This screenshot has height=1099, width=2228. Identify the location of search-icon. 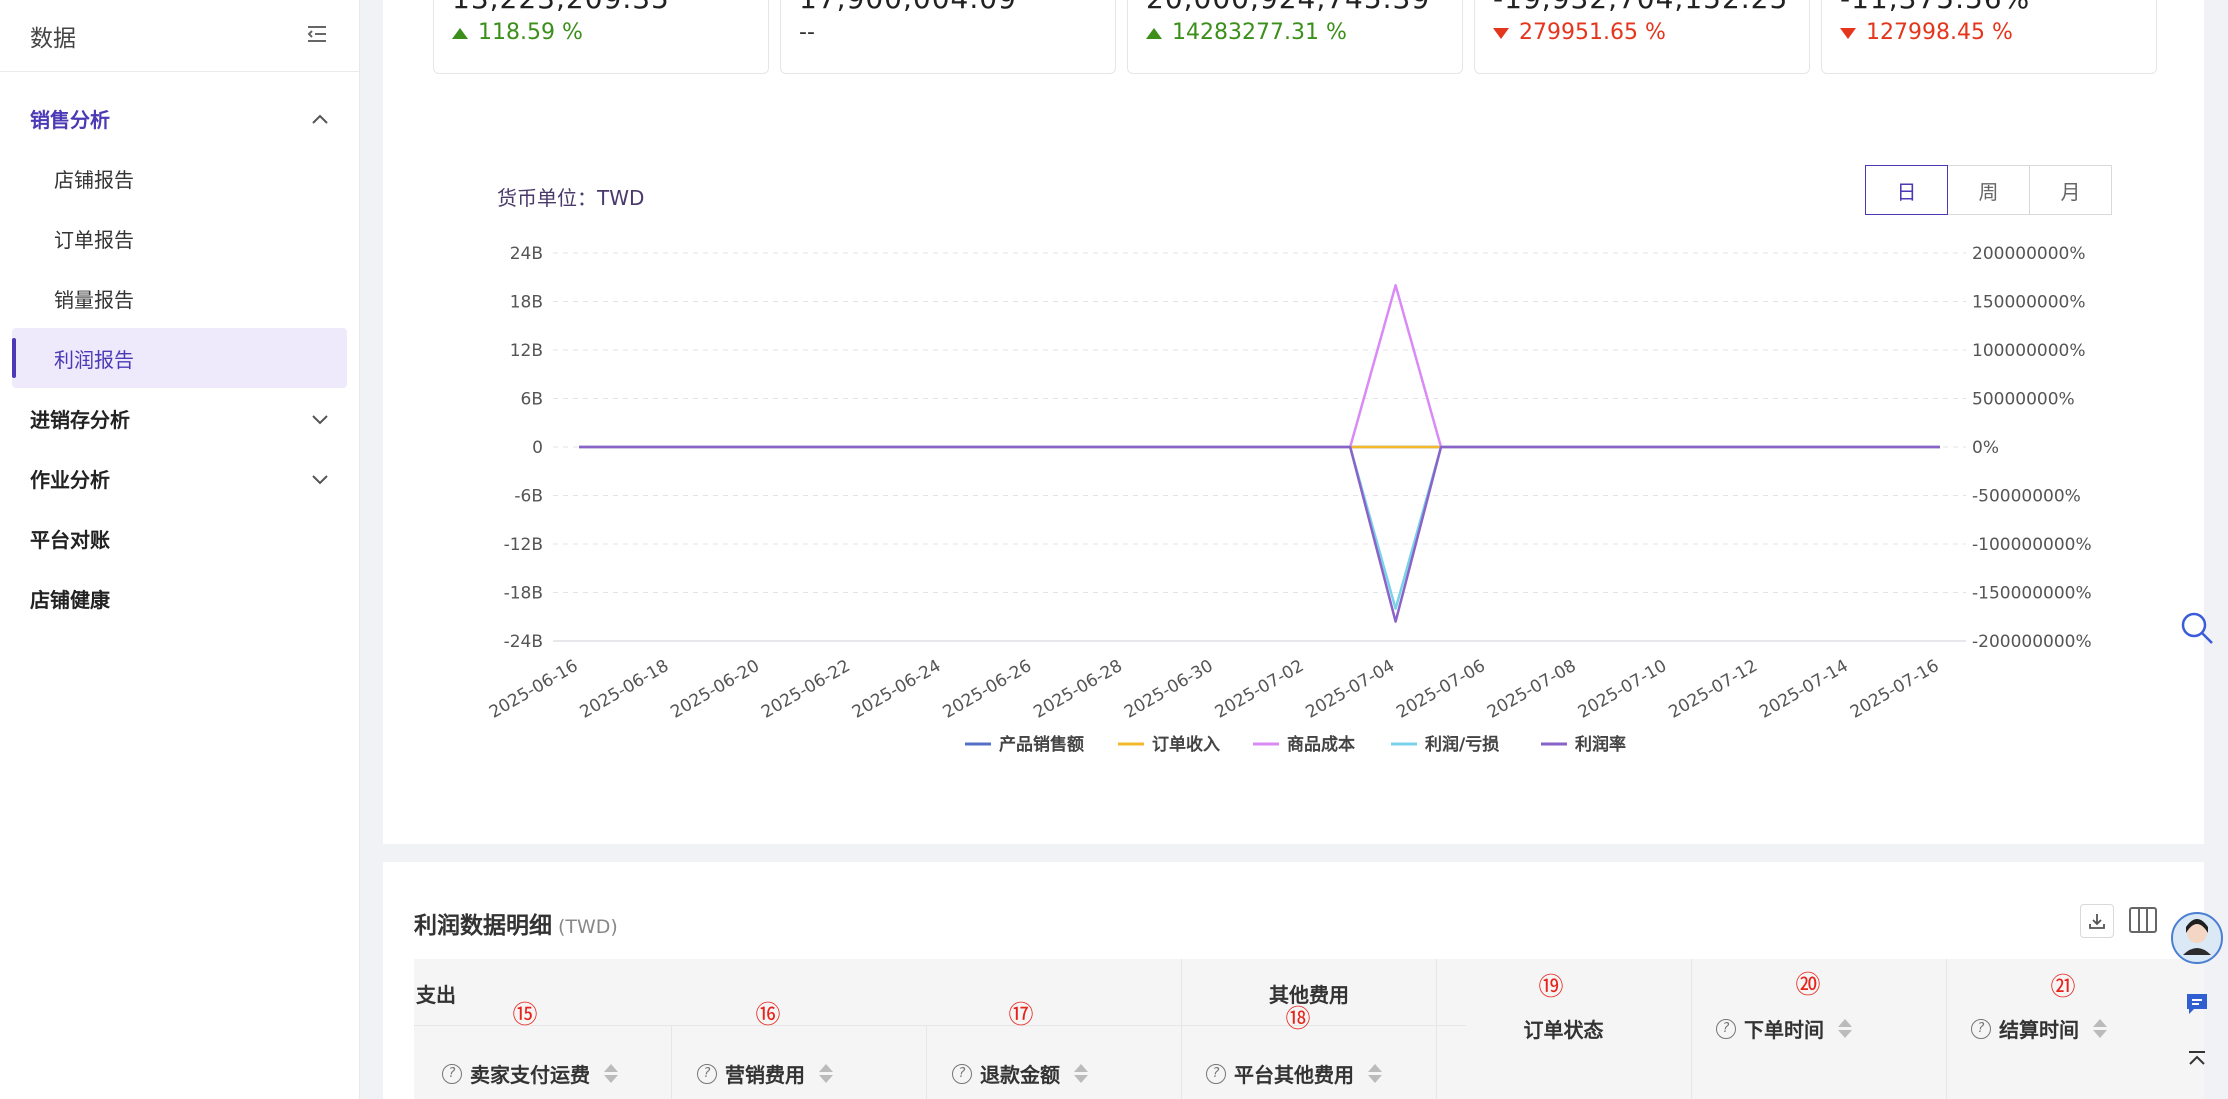
(2197, 628).